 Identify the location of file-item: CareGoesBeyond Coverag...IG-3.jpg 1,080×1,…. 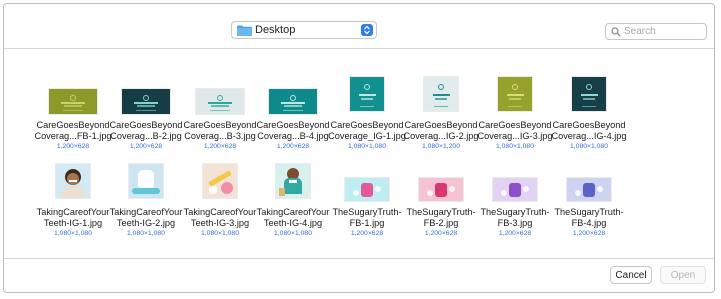
(515, 114).